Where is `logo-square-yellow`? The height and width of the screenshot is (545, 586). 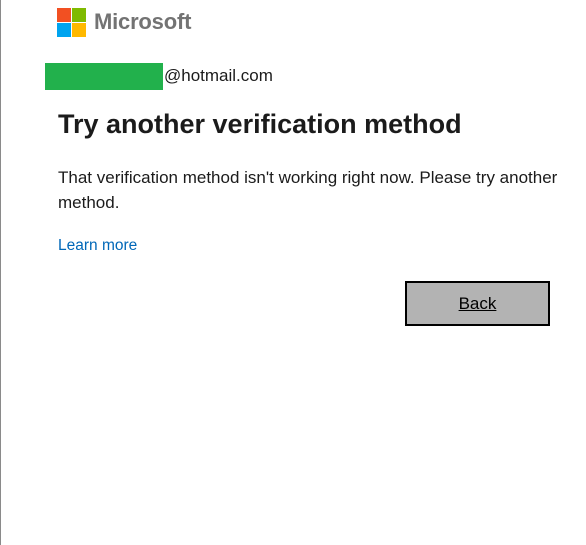 logo-square-yellow is located at coordinates (79, 29).